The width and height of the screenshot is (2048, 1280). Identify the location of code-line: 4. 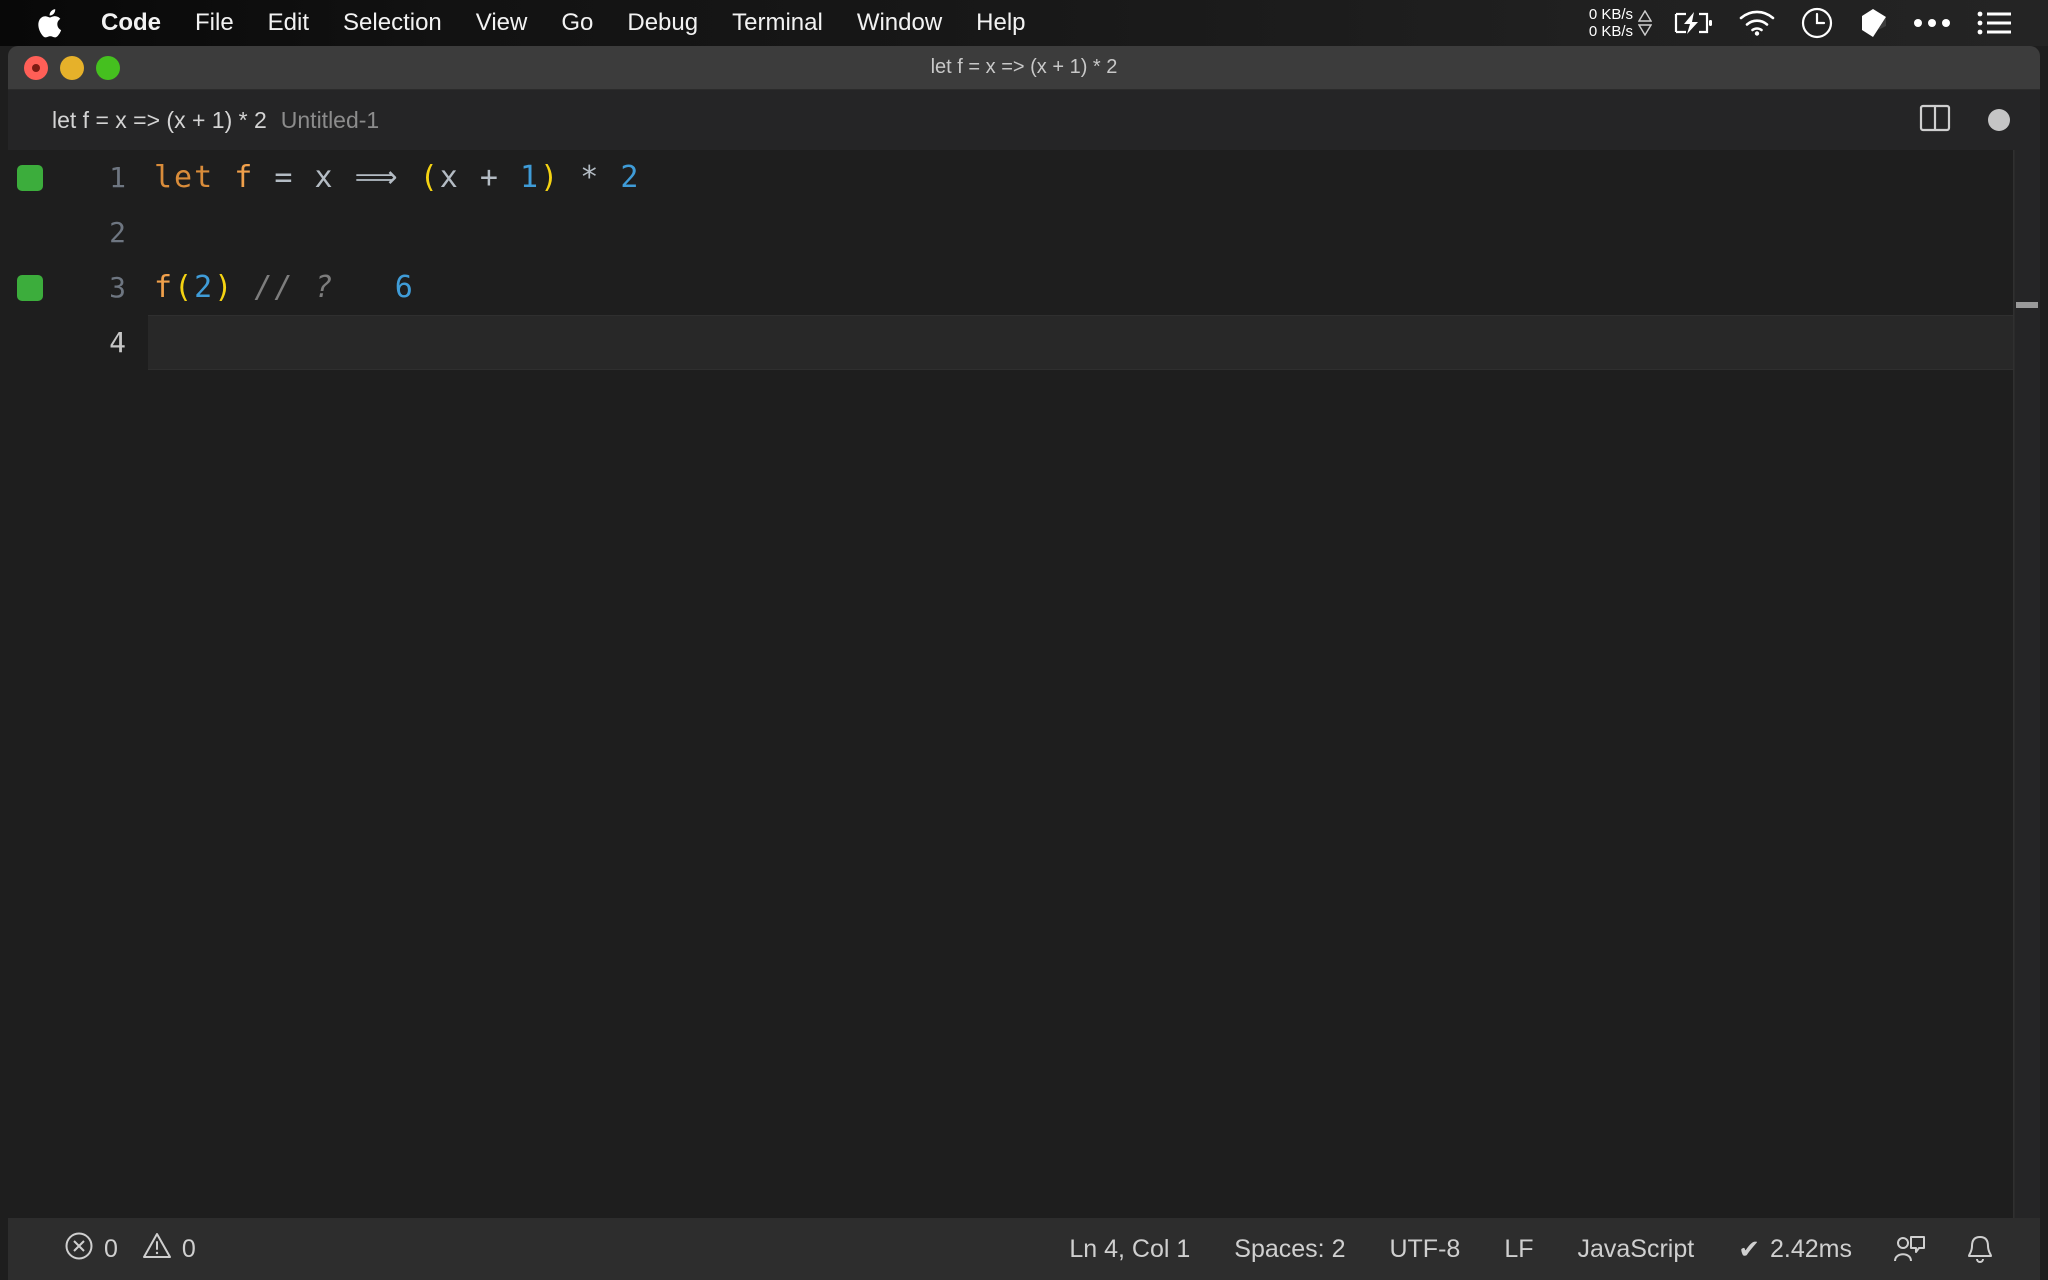
(1024, 342).